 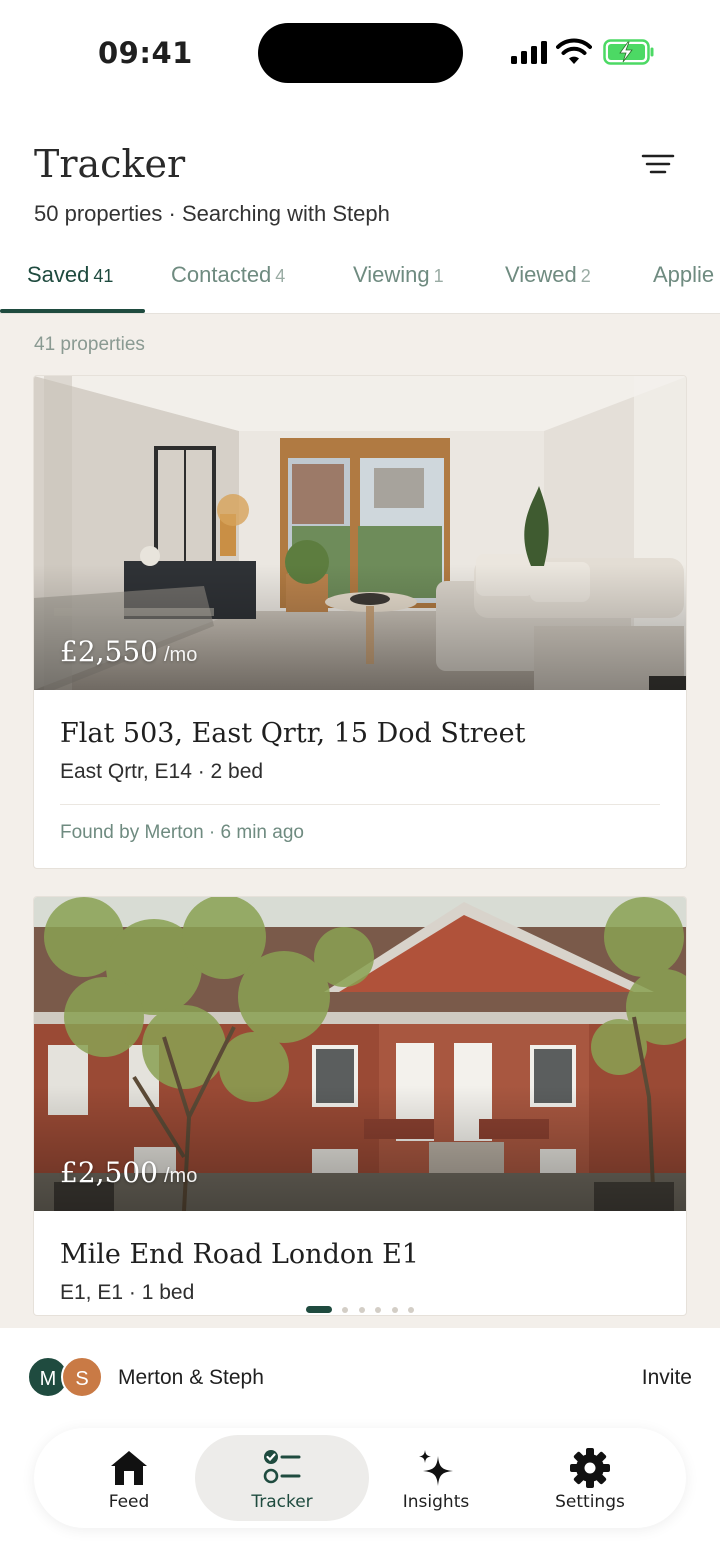 I want to click on tab-saved: Saved 41, so click(x=70, y=275).